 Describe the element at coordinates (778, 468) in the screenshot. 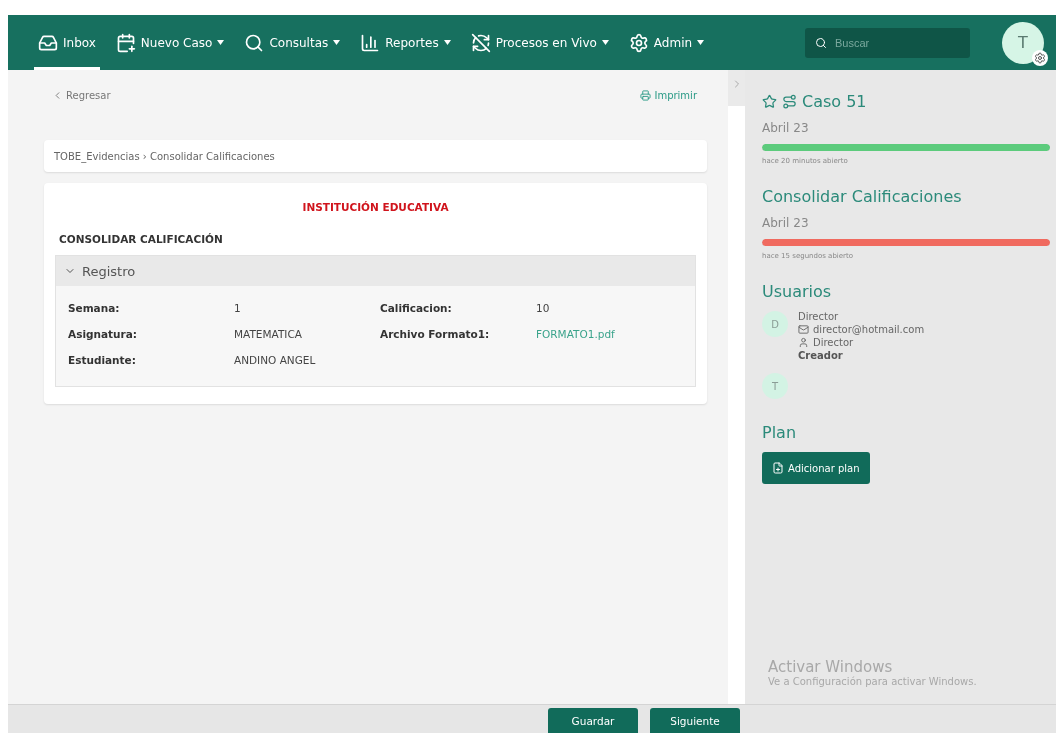

I see `file-plus-icon` at that location.